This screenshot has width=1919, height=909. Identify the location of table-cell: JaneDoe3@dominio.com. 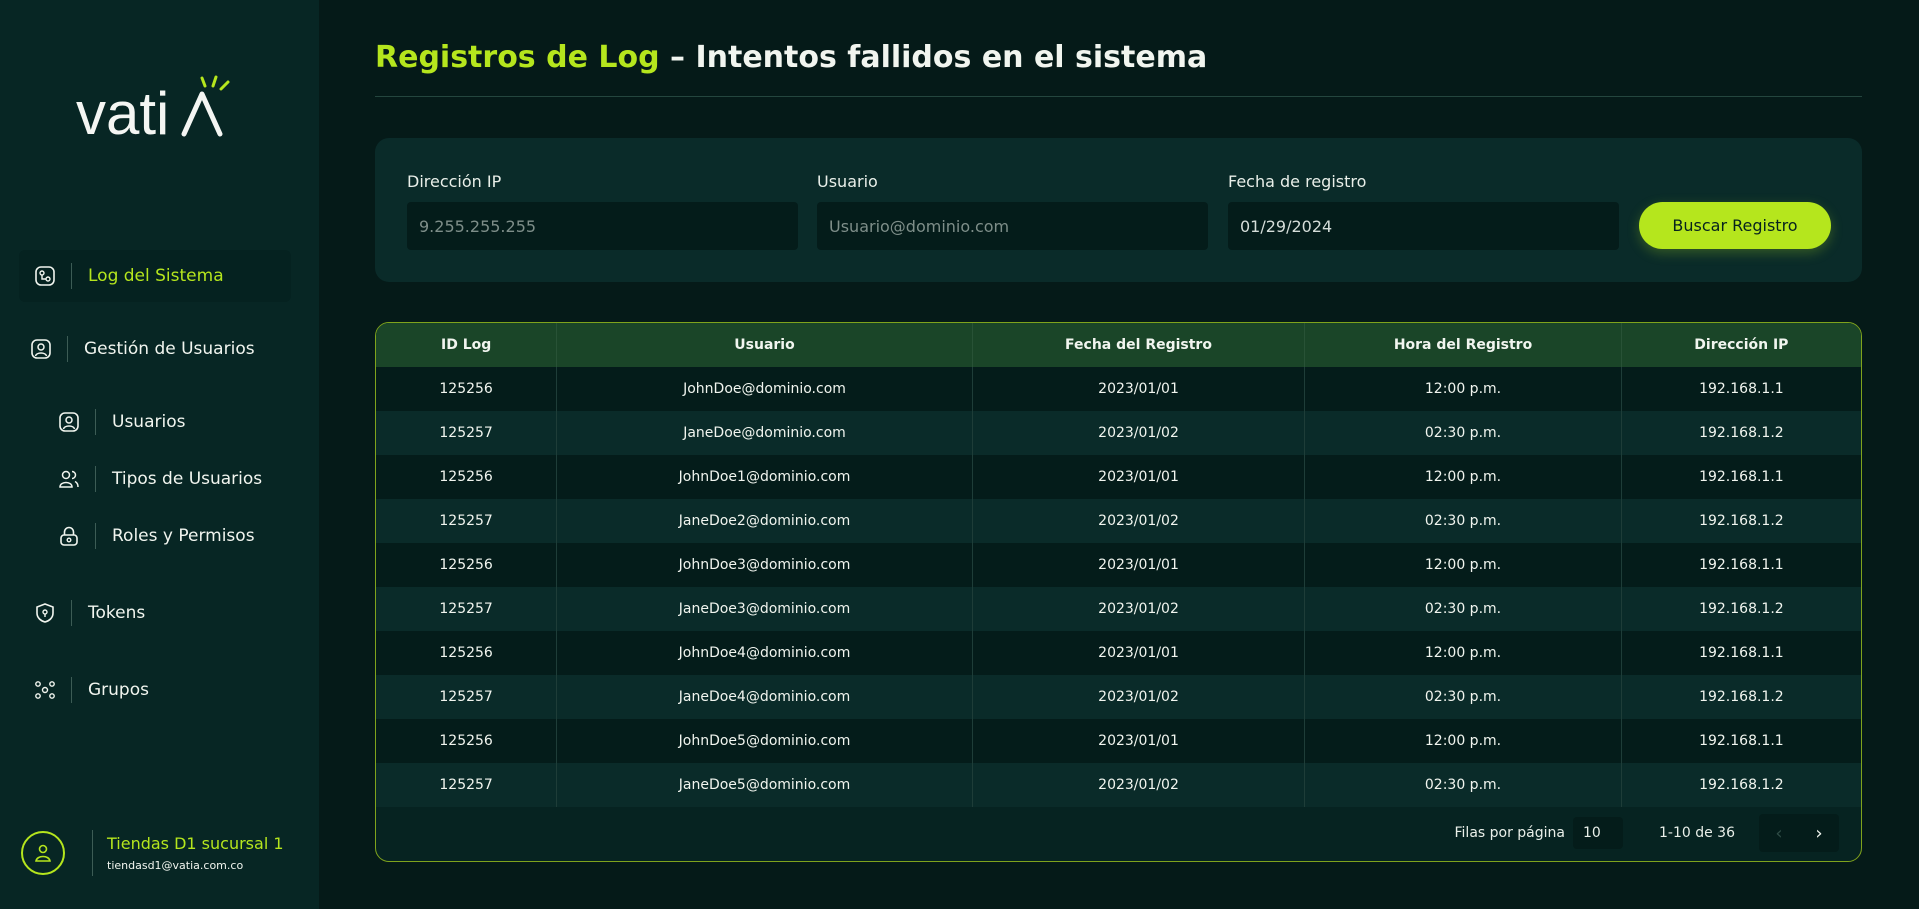
(764, 609).